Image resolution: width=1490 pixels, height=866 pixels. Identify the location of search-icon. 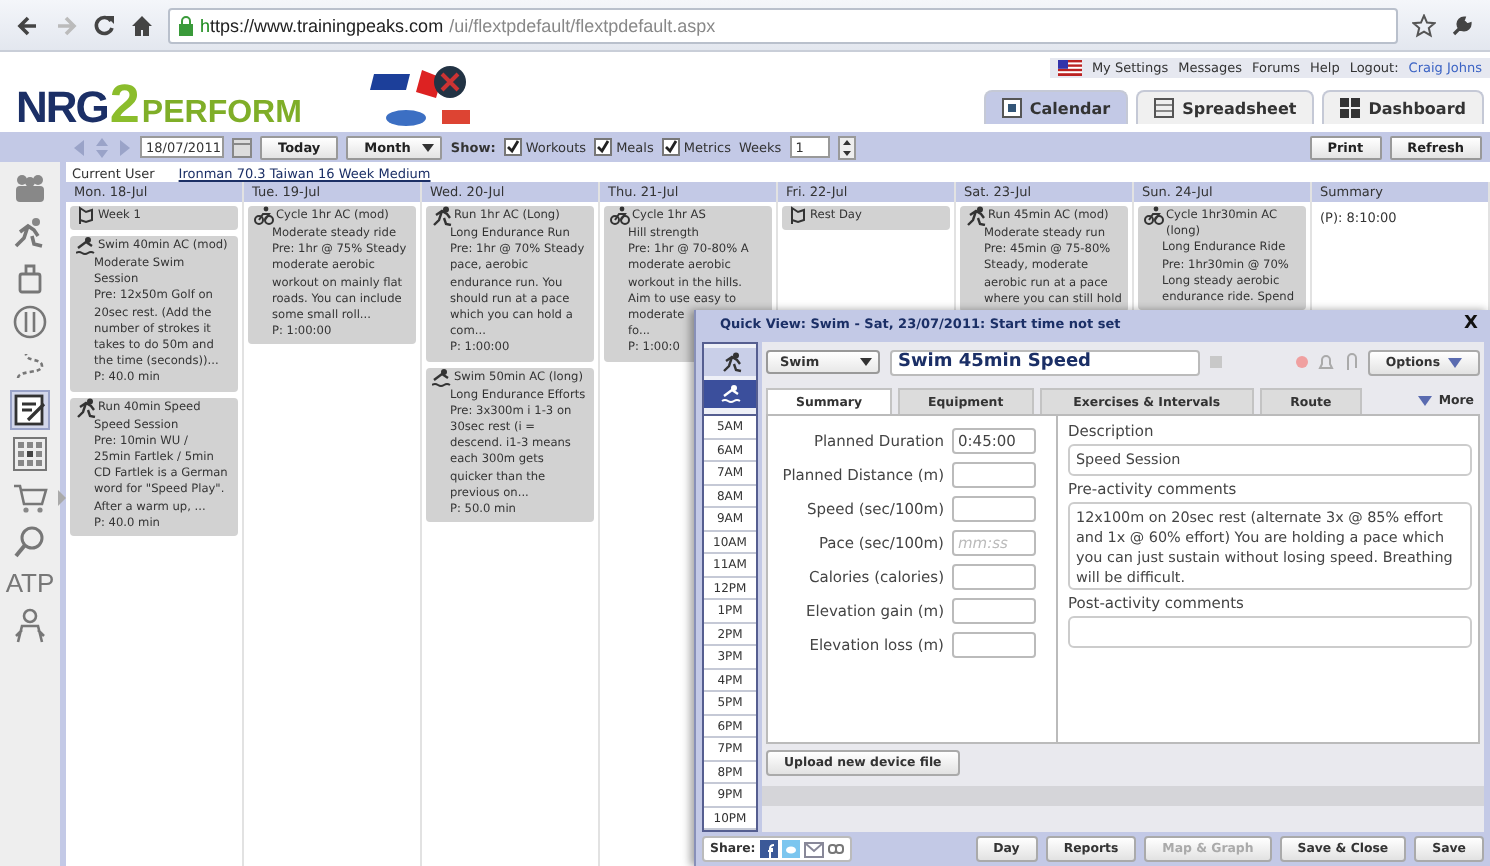
(30, 542).